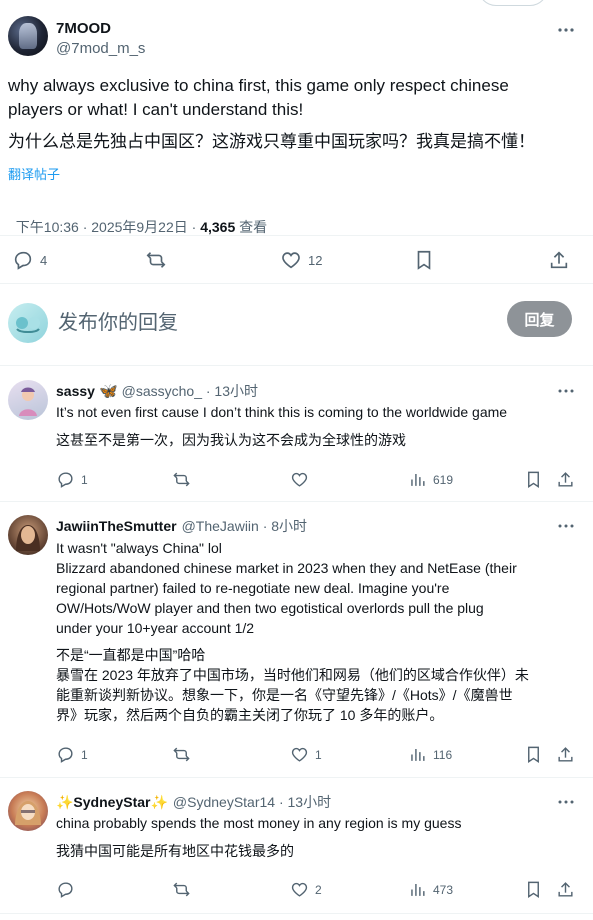 Image resolution: width=593 pixels, height=920 pixels. I want to click on reply-author-name: sassy, so click(75, 391).